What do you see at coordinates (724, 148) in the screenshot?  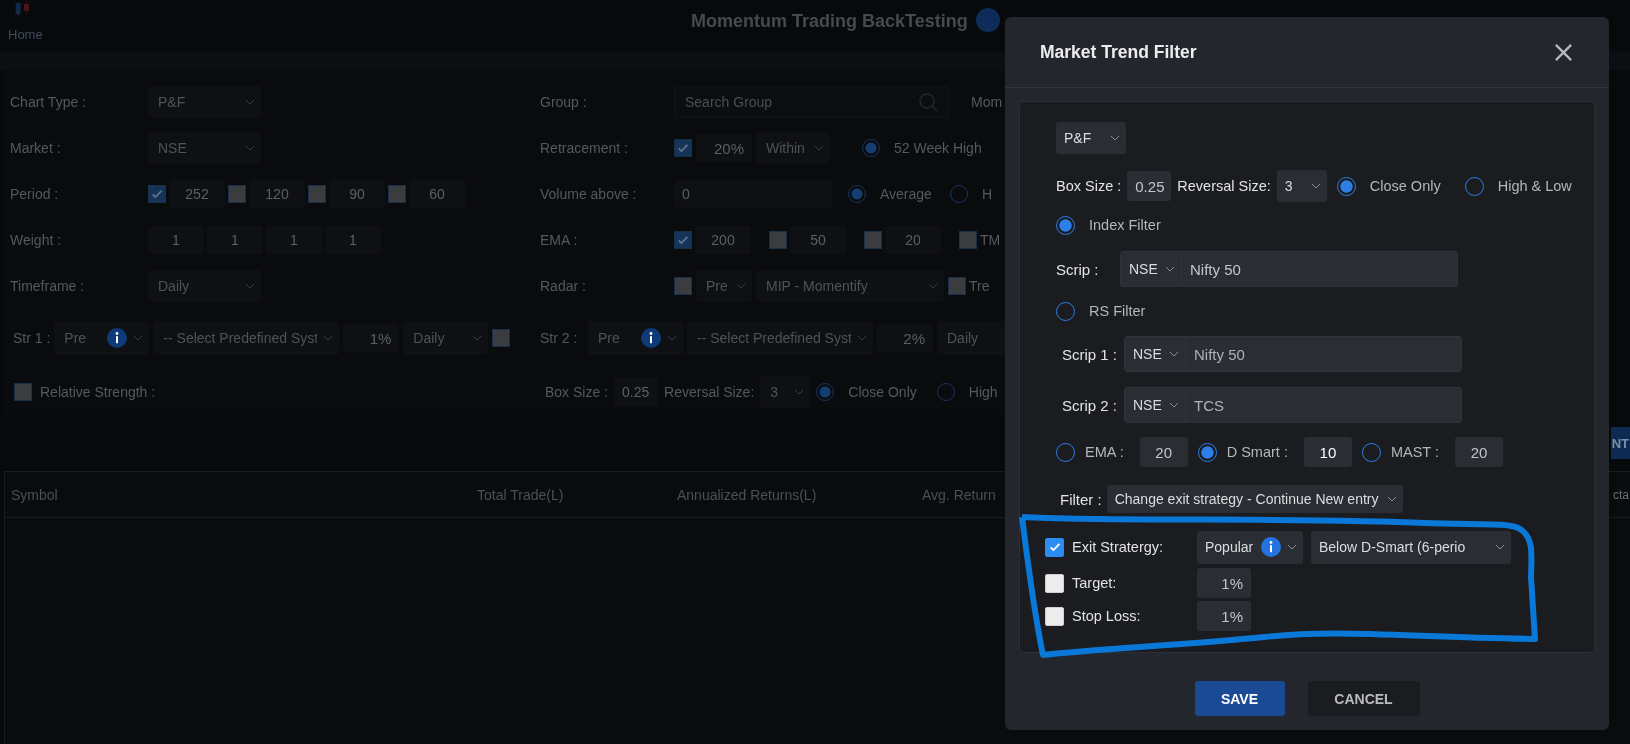 I see `input-field: 20%` at bounding box center [724, 148].